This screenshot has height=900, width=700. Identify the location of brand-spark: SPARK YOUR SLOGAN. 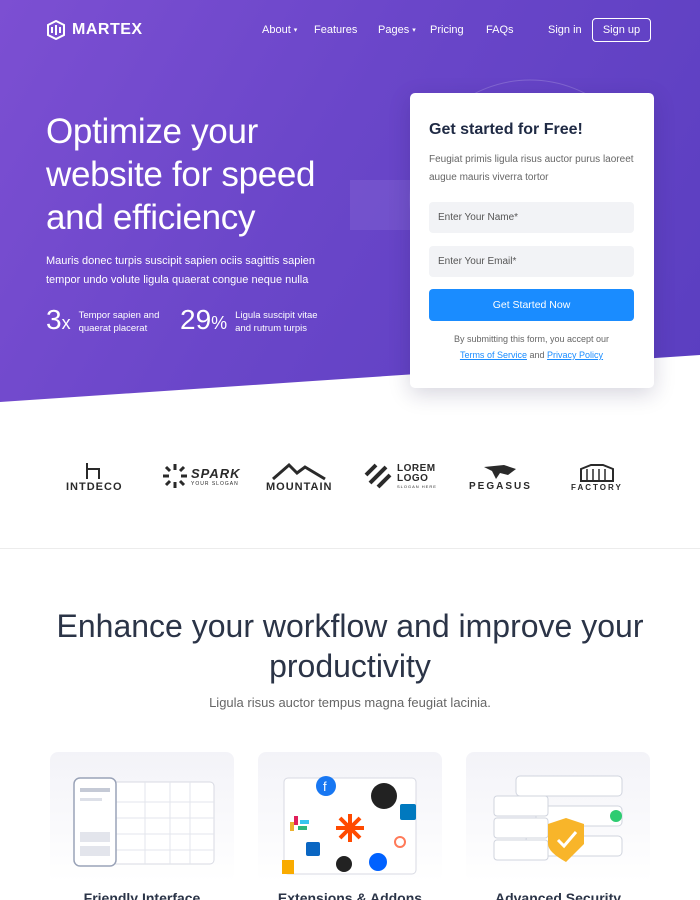
(201, 476).